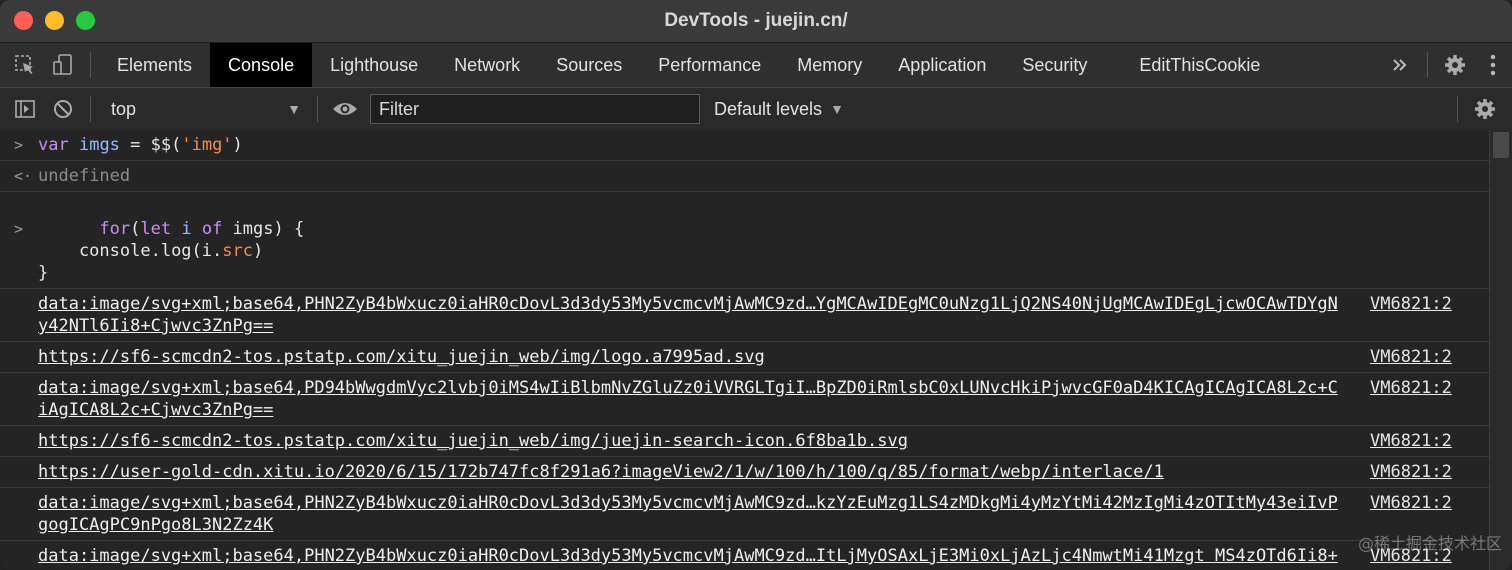  Describe the element at coordinates (124, 108) in the screenshot. I see `context-selector-value: top` at that location.